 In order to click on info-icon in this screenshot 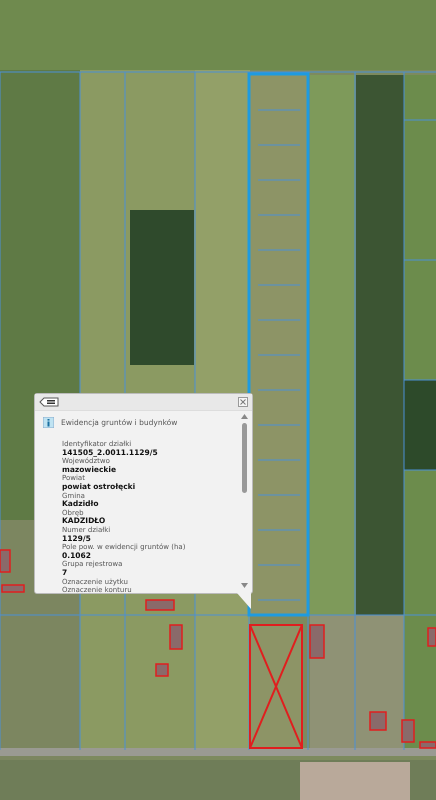, I will do `click(48, 422)`.